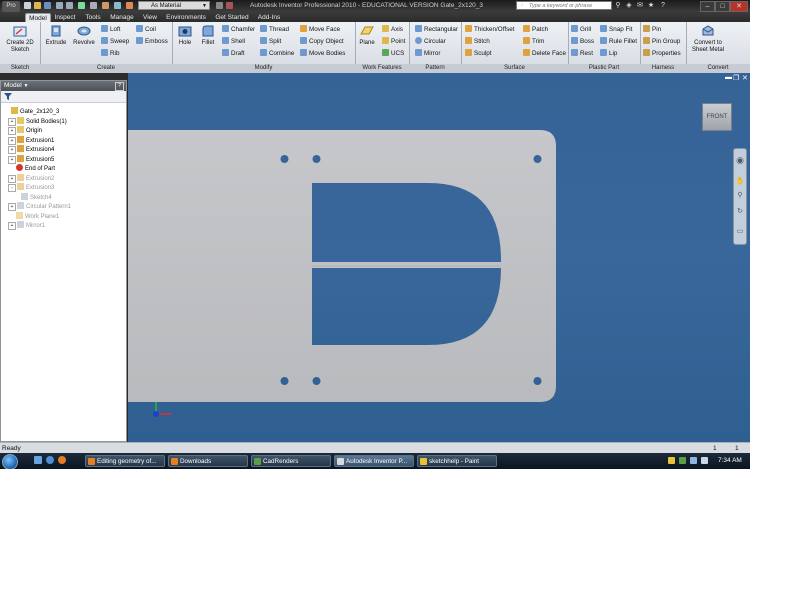 This screenshot has width=800, height=600. What do you see at coordinates (174, 5) in the screenshot?
I see `material-dropdown: As Material ▼` at bounding box center [174, 5].